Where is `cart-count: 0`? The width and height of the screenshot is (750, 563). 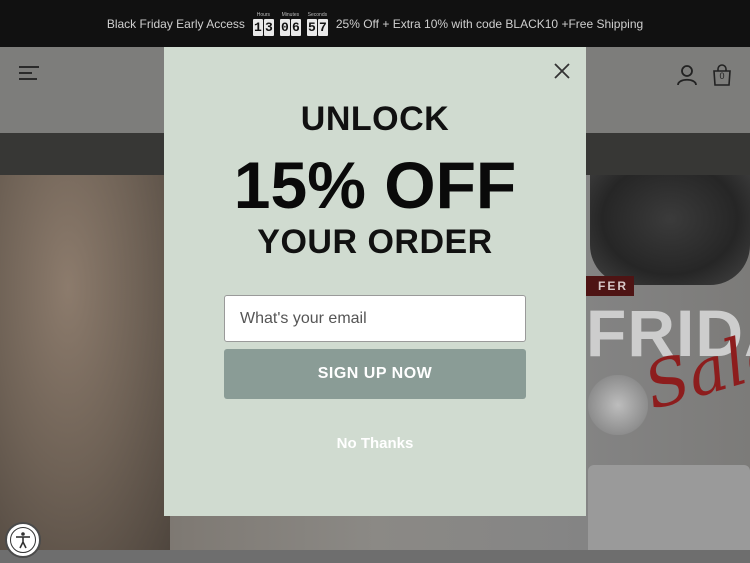
cart-count: 0 is located at coordinates (722, 76).